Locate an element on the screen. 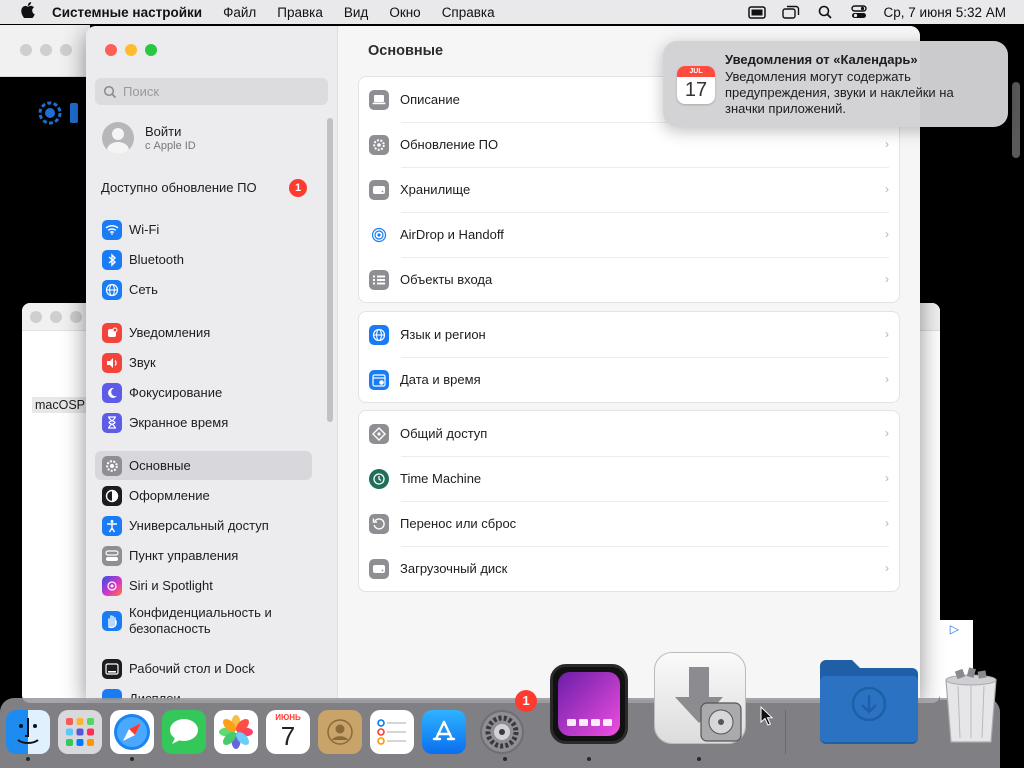 This screenshot has width=1024, height=768. row-date-time: Дата и время › is located at coordinates (629, 379).